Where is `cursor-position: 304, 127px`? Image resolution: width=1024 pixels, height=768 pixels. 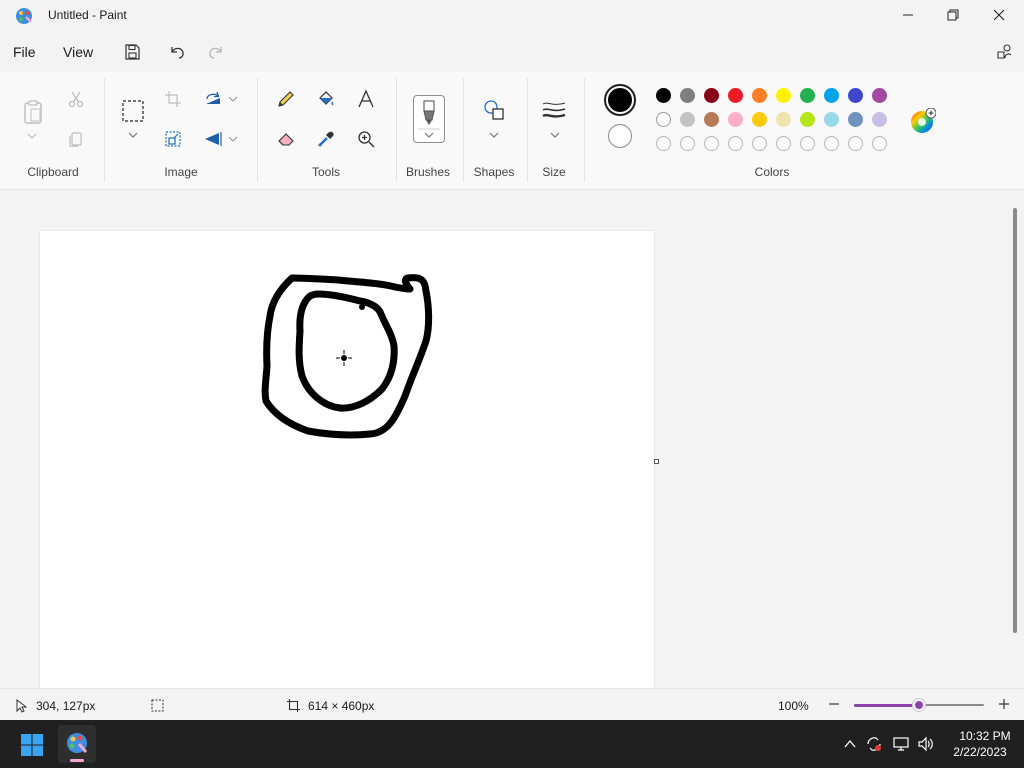
cursor-position: 304, 127px is located at coordinates (66, 706).